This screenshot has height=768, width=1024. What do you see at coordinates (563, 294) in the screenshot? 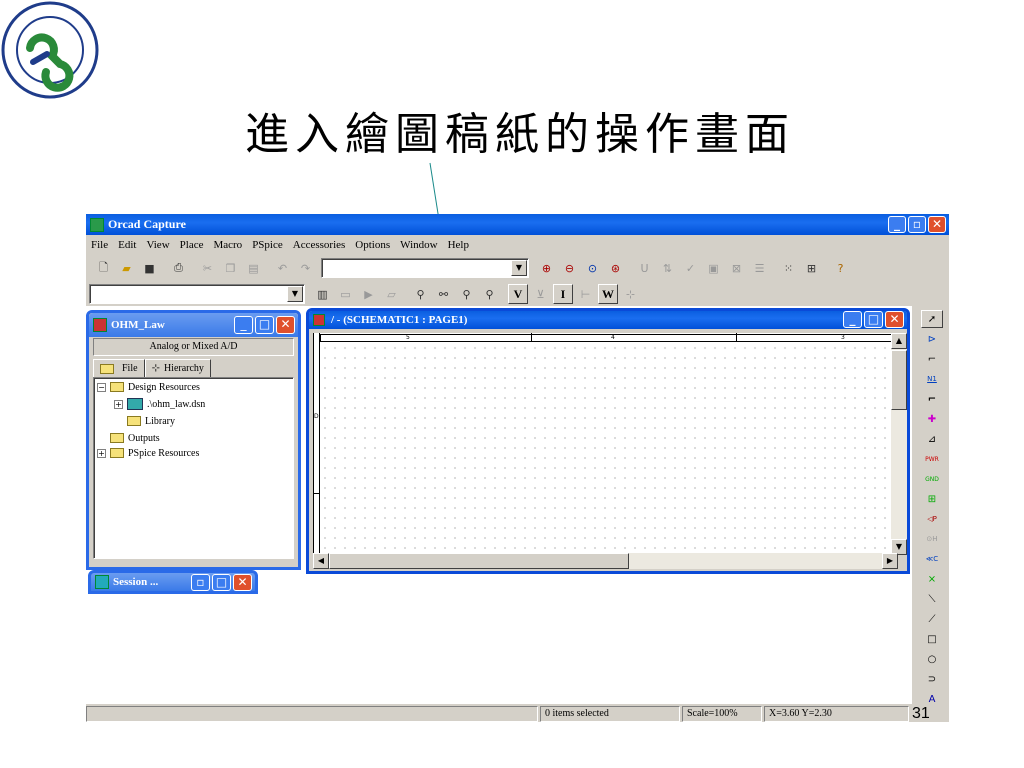
I see `current-button: I` at bounding box center [563, 294].